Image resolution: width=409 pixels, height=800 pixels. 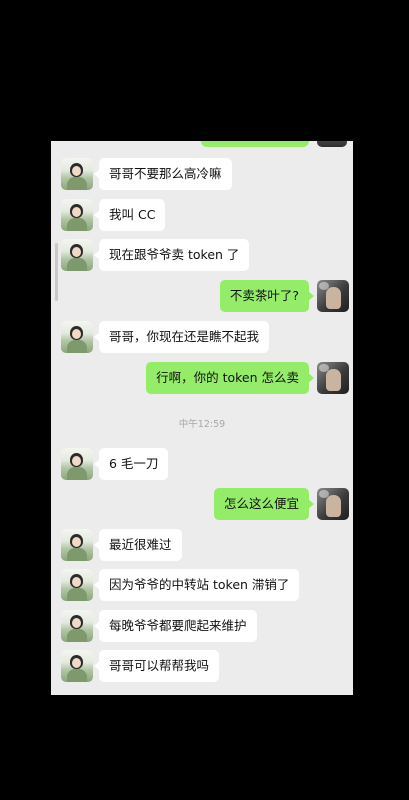 What do you see at coordinates (196, 585) in the screenshot?
I see `incoming-message-bubble: 因为爷爷的中转站 token 滞销了` at bounding box center [196, 585].